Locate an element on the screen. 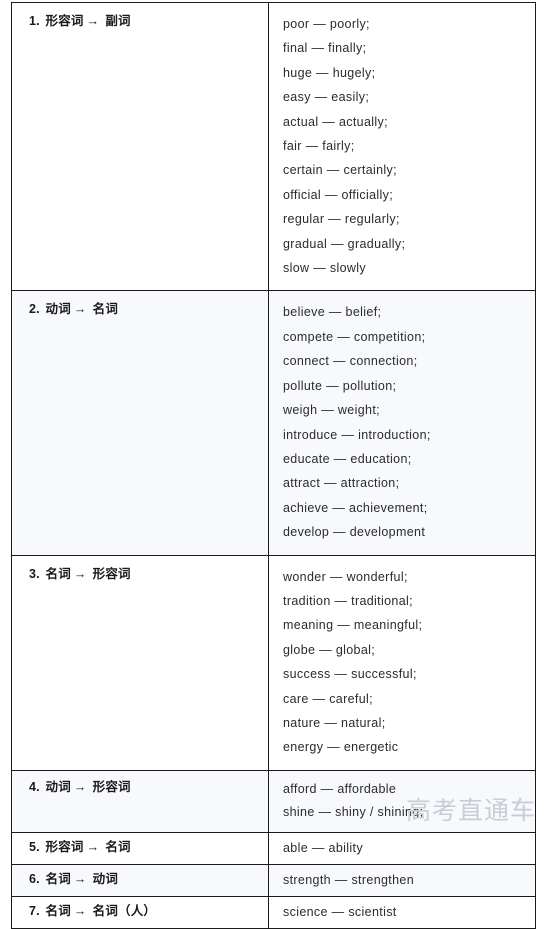  category-label: 3. 名词 → 形容词 is located at coordinates (148, 575).